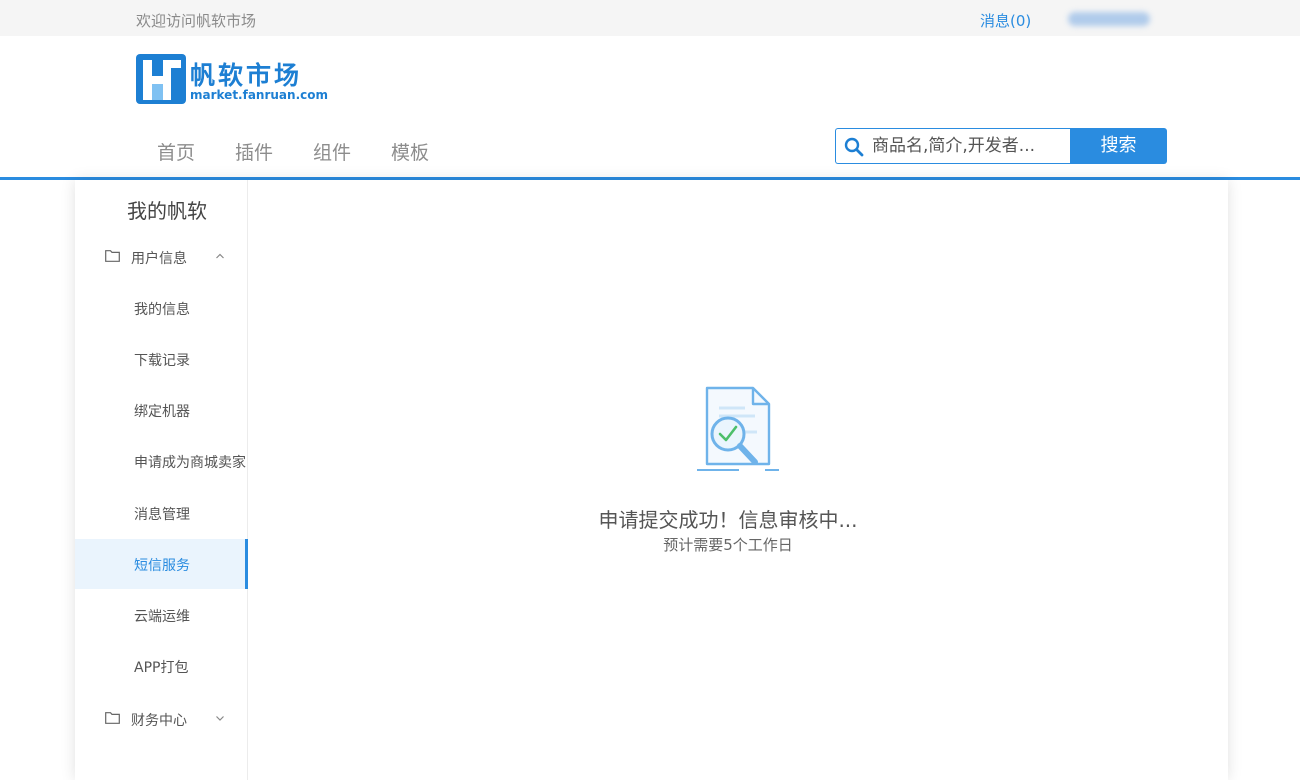  Describe the element at coordinates (259, 95) in the screenshot. I see `logo-url: market.fanruan.com` at that location.